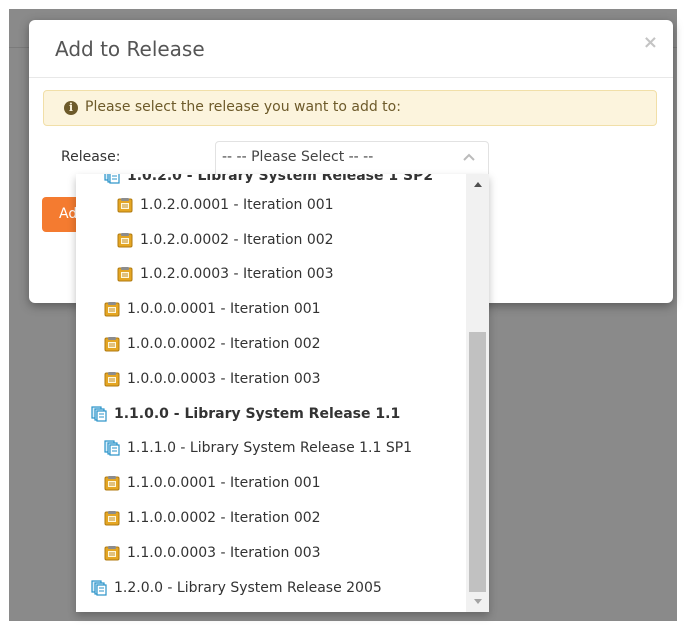  I want to click on release-option: 1.0.2.0.0003 - Iteration 003, so click(271, 274).